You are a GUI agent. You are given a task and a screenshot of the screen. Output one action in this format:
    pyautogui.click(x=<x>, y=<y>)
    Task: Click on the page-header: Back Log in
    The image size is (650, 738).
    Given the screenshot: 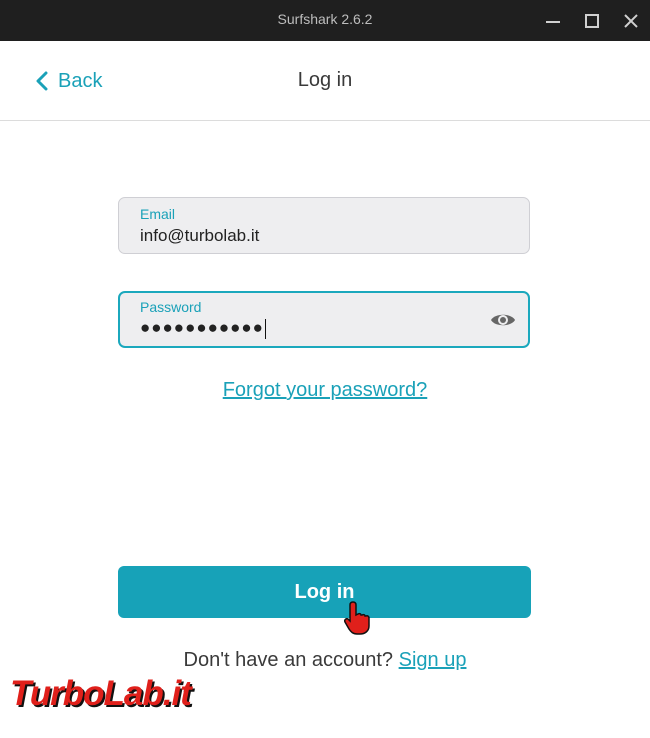 What is the action you would take?
    pyautogui.click(x=325, y=81)
    